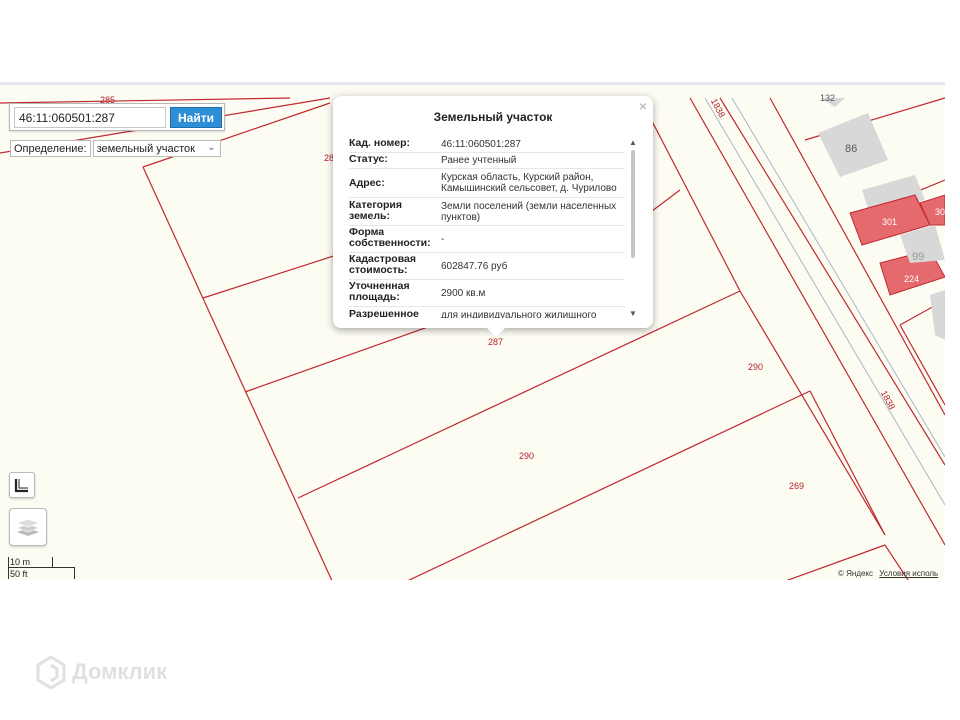 This screenshot has height=720, width=960. What do you see at coordinates (368, 159) in the screenshot?
I see `prop-key: Статус:` at bounding box center [368, 159].